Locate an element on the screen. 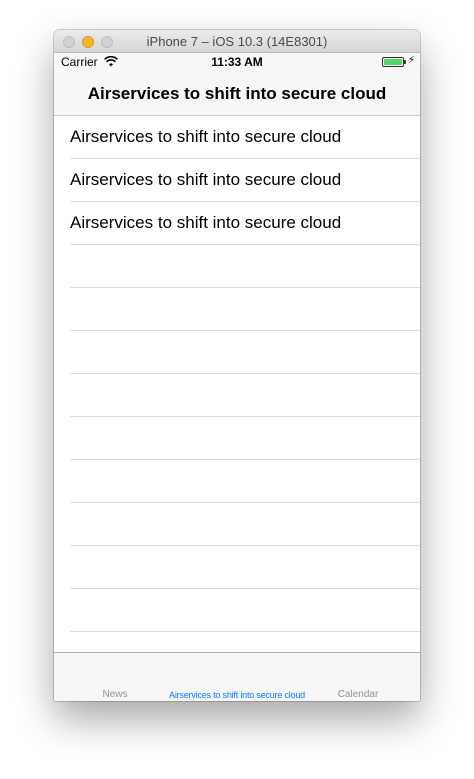  window-titlebar: iPhone 7 – iOS 10.3 (14E8301) is located at coordinates (237, 41).